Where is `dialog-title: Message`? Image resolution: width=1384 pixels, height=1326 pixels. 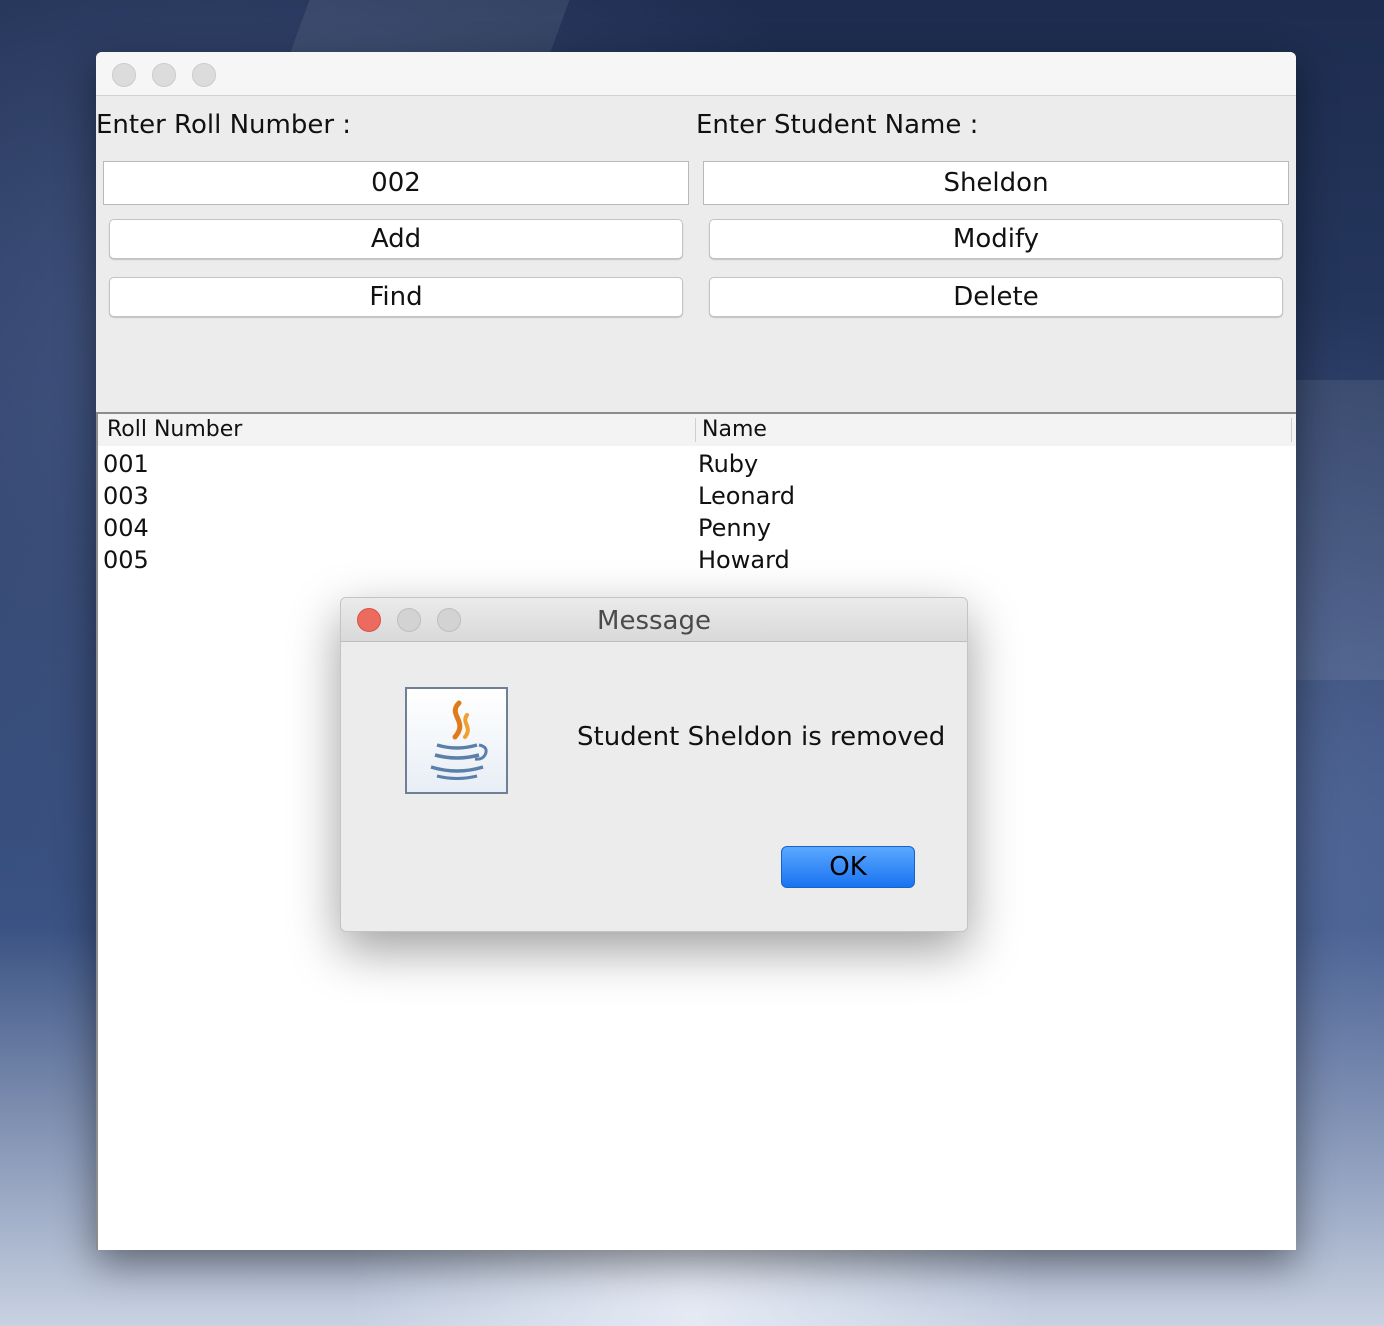
dialog-title: Message is located at coordinates (654, 621).